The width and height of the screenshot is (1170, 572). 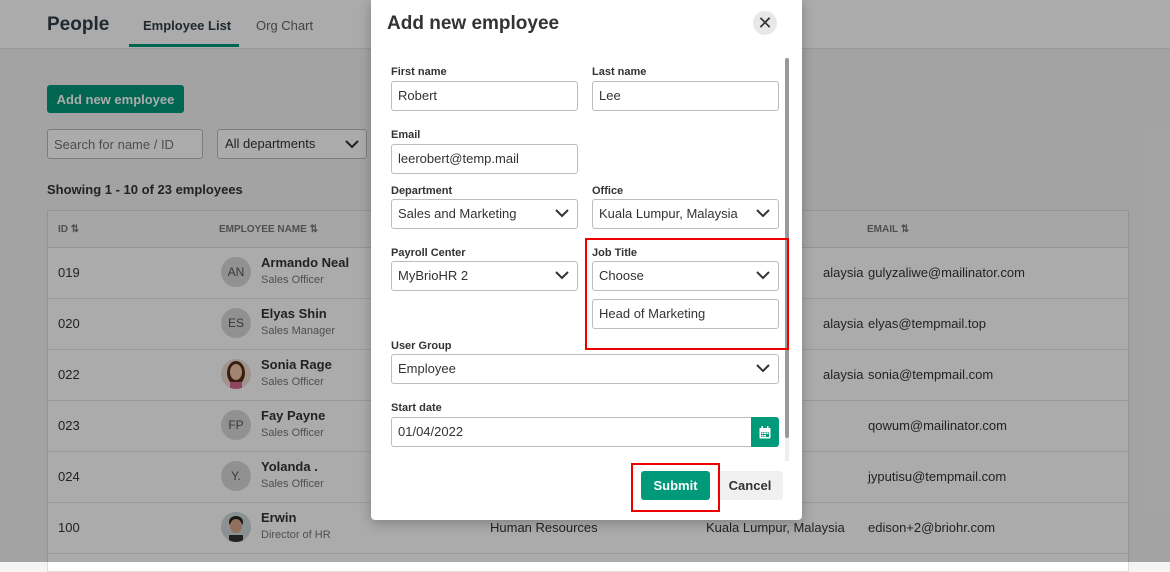 I want to click on first-name-field: Robert, so click(x=484, y=96).